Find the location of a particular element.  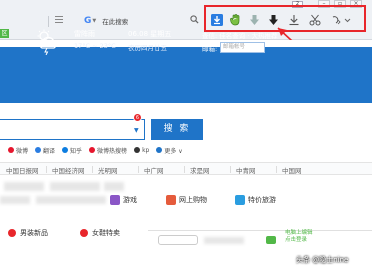

qq-widget is located at coordinates (178, 240).